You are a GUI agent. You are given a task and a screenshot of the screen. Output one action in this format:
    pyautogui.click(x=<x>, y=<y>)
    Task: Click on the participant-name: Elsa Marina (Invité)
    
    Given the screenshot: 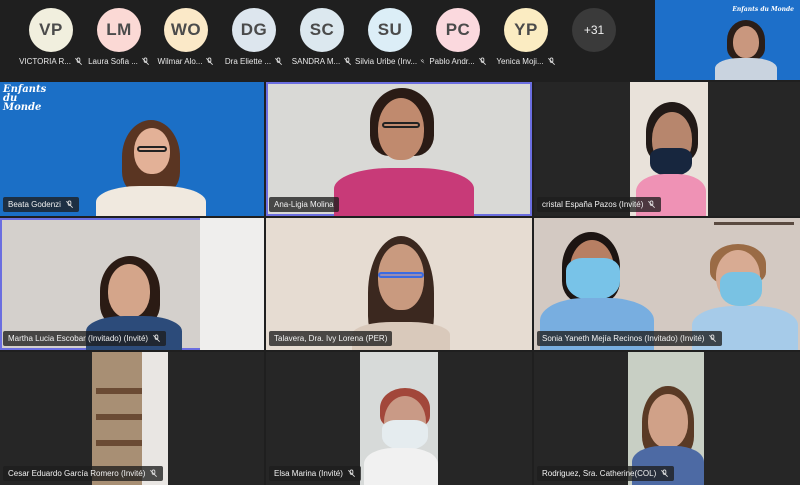 What is the action you would take?
    pyautogui.click(x=308, y=473)
    